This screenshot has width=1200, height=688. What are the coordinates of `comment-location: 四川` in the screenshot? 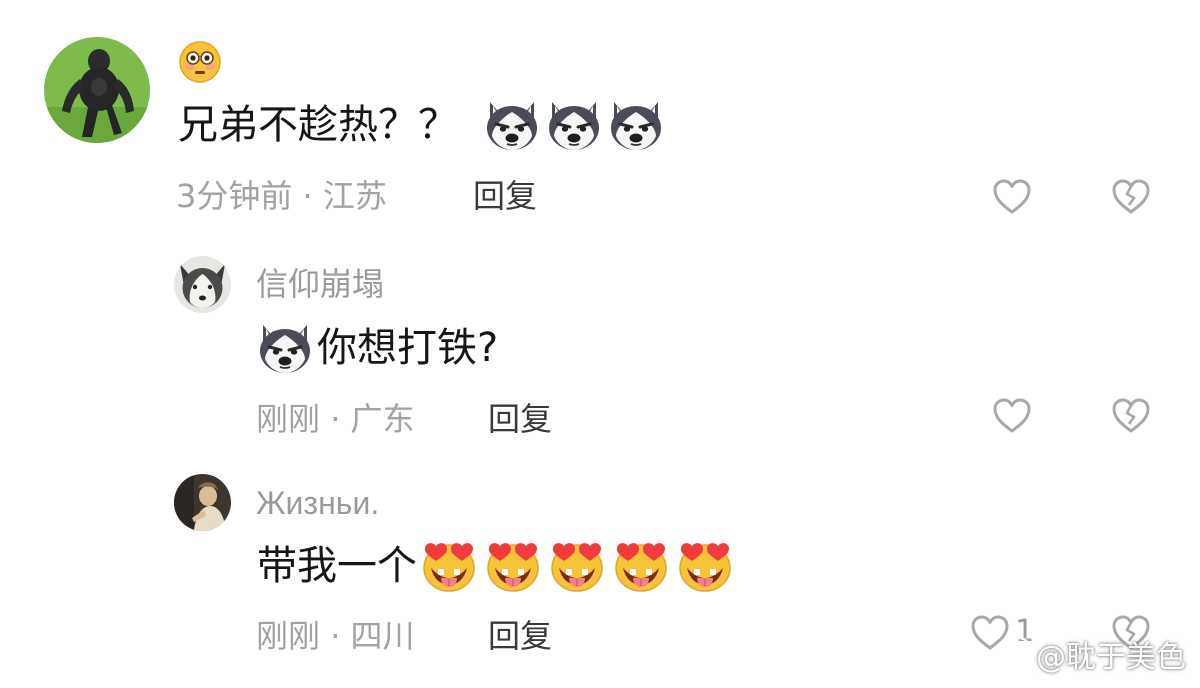 It's located at (382, 636).